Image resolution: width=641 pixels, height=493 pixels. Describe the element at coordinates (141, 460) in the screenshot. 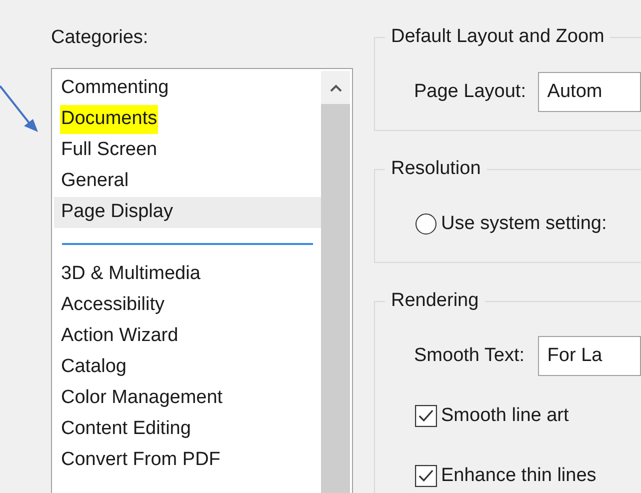

I see `category-label: Convert From PDF` at that location.